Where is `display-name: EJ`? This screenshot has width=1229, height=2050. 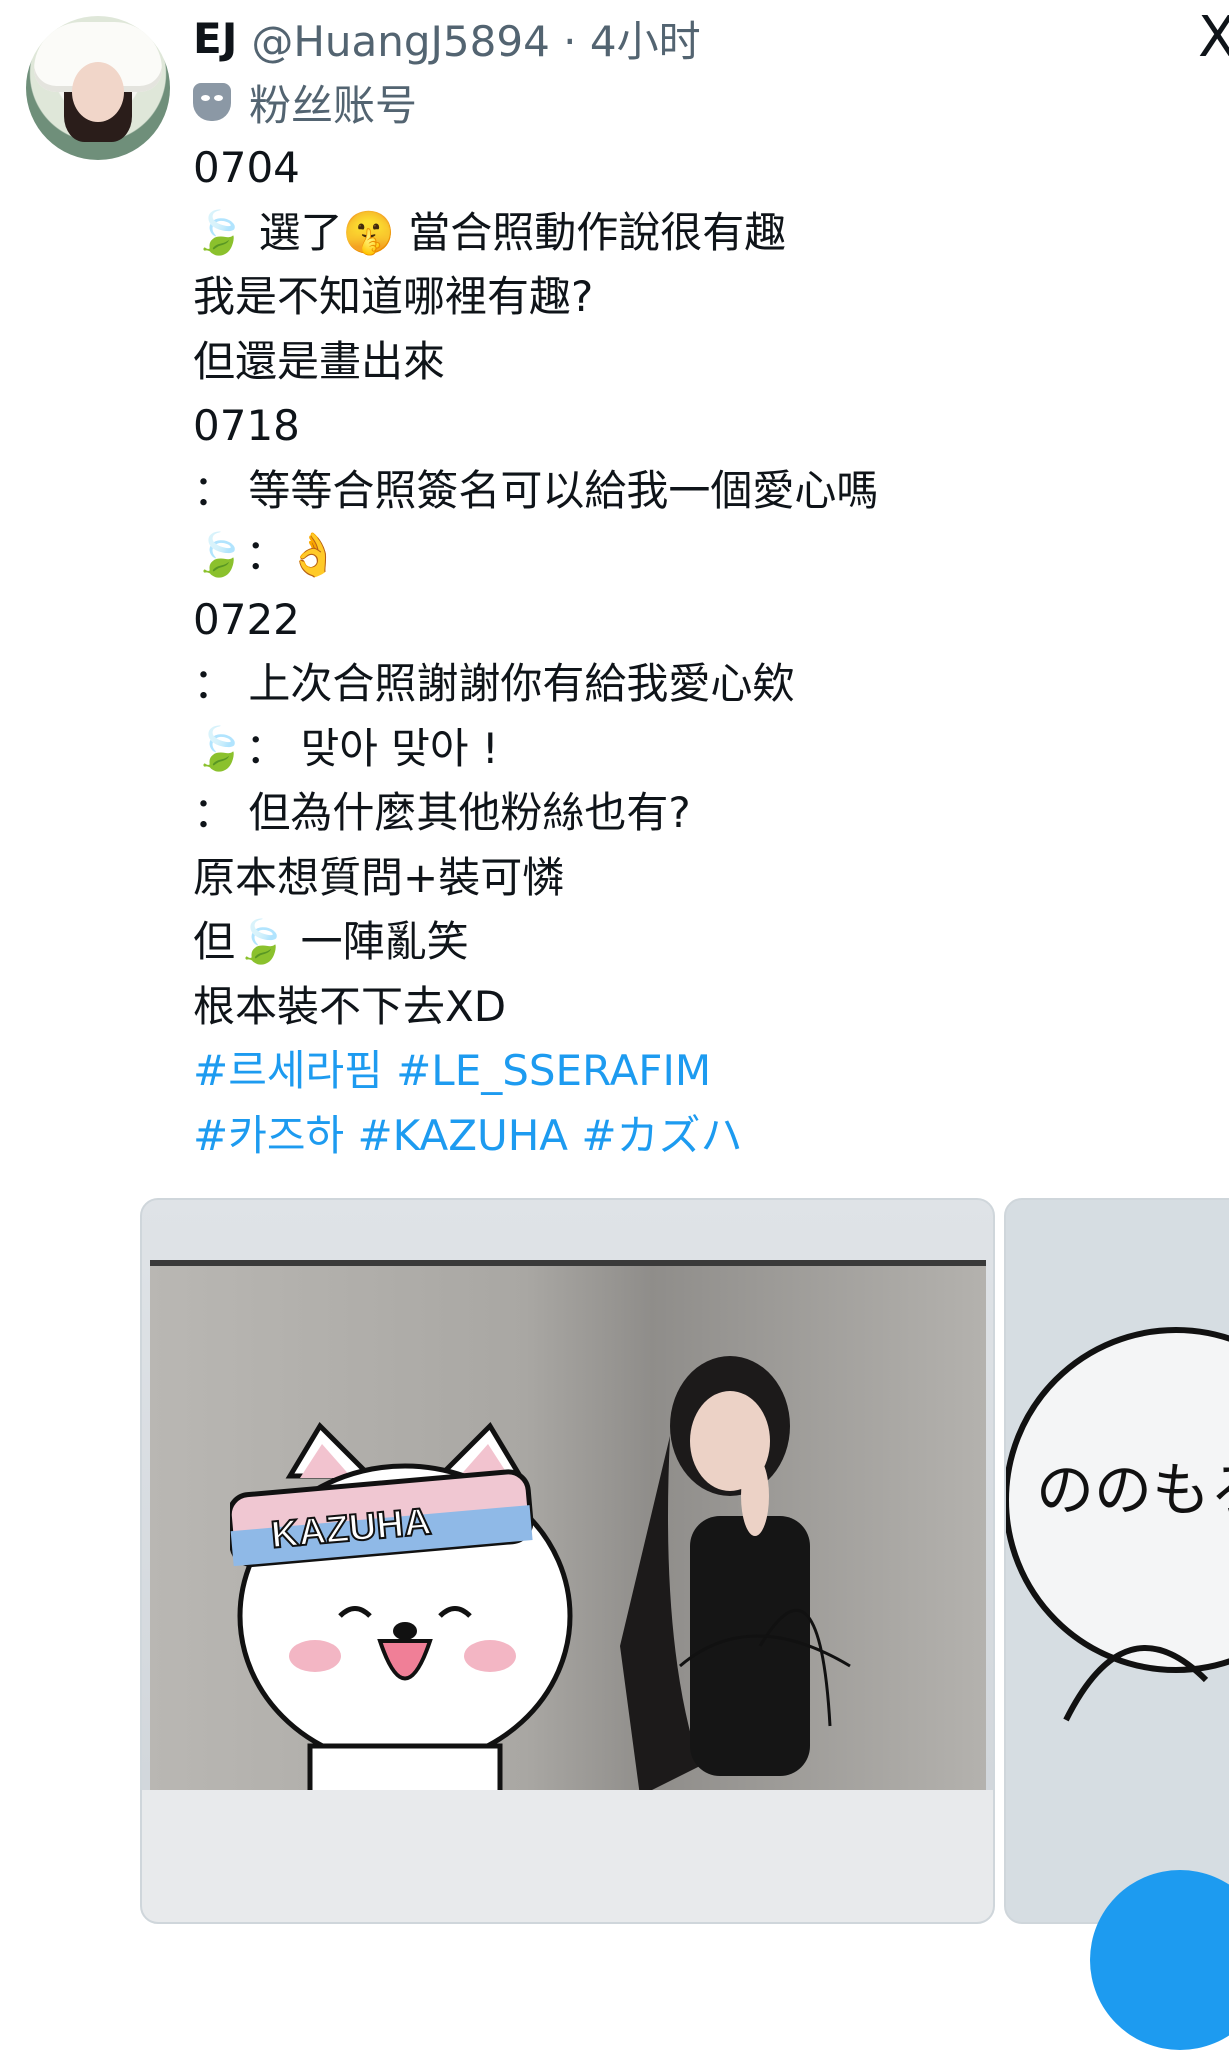
display-name: EJ is located at coordinates (215, 38).